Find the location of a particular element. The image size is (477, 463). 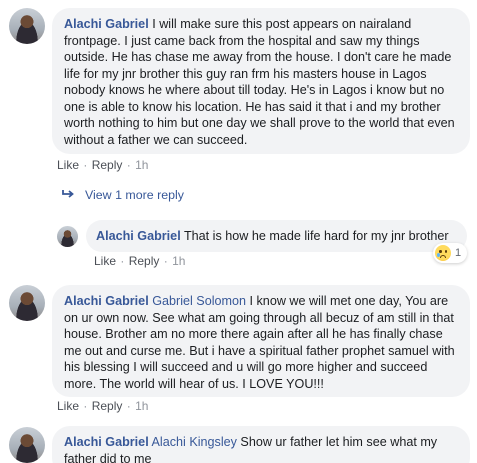

reply-actions: Like · Reply · 1h is located at coordinates (139, 261).